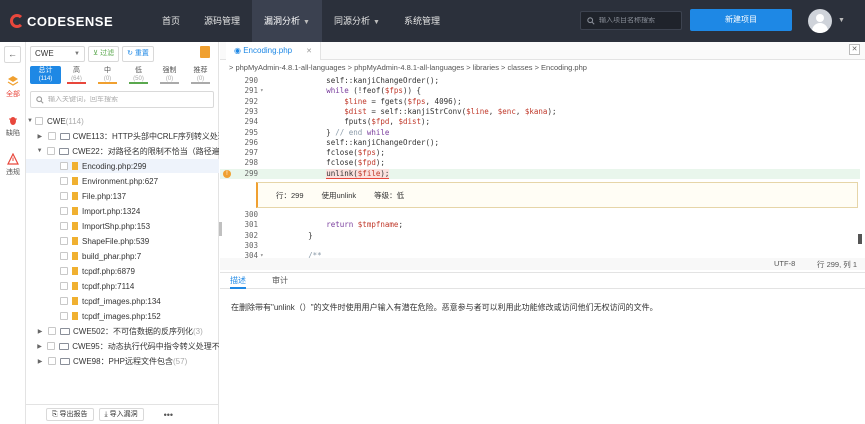 The width and height of the screenshot is (865, 424). What do you see at coordinates (540, 153) in the screenshot?
I see `code-line: 297 fclose($fps);` at bounding box center [540, 153].